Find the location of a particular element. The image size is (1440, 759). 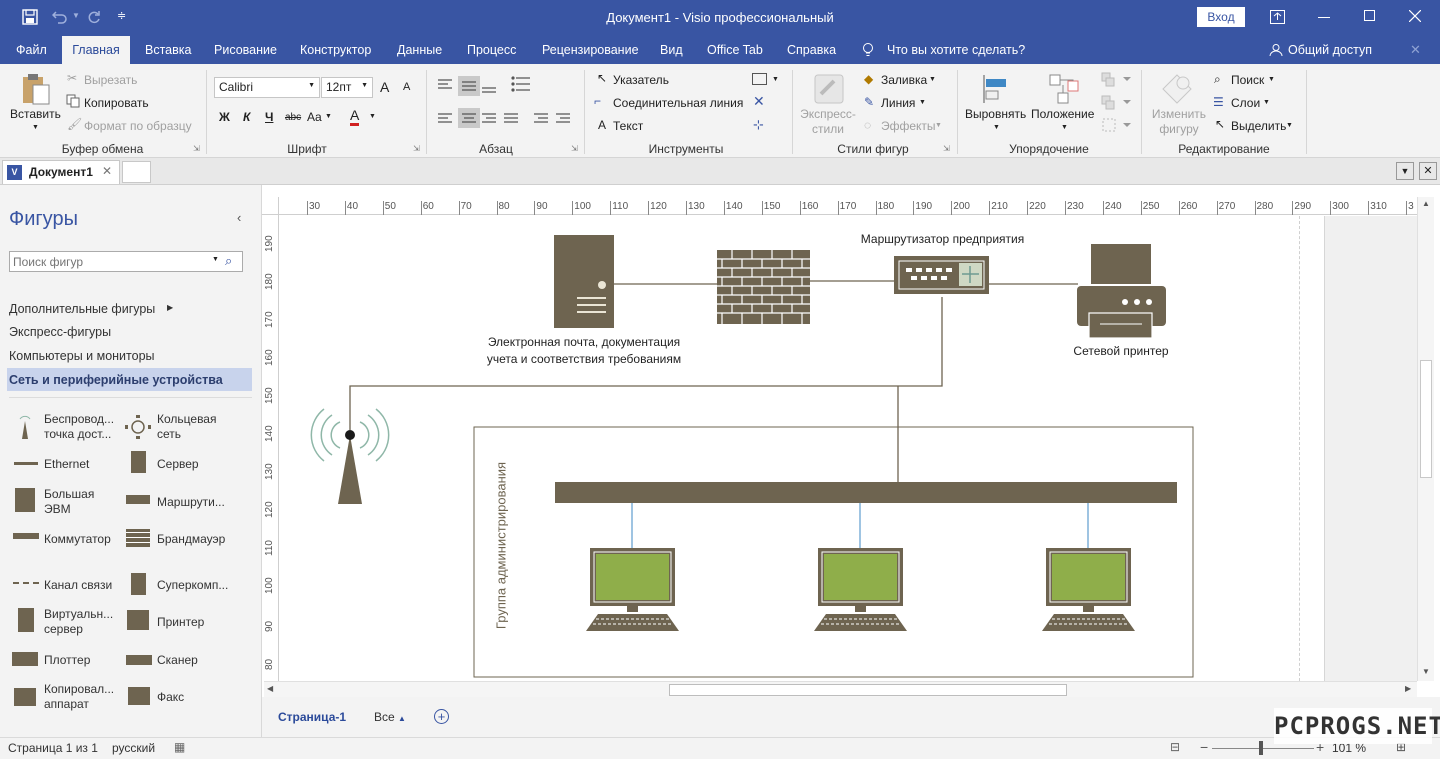

arrange-small-icons is located at coordinates (1117, 103).